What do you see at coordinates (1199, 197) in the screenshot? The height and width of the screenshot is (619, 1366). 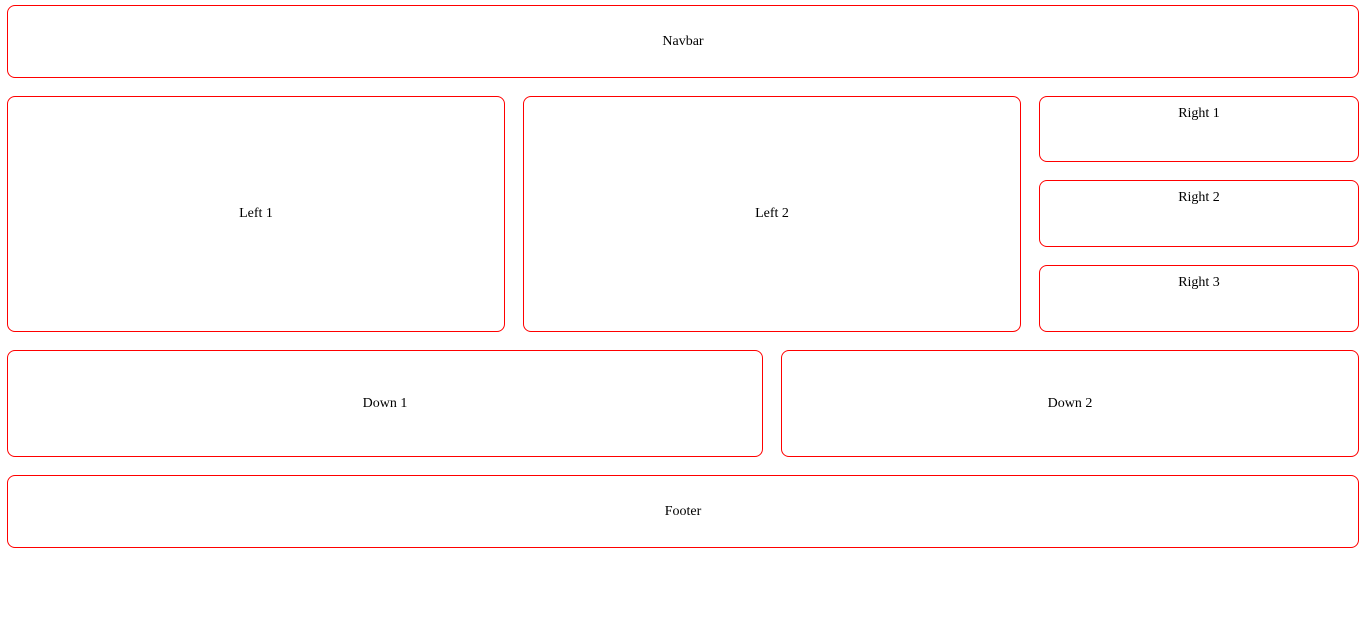 I see `right-panel-2-label: Right 2` at bounding box center [1199, 197].